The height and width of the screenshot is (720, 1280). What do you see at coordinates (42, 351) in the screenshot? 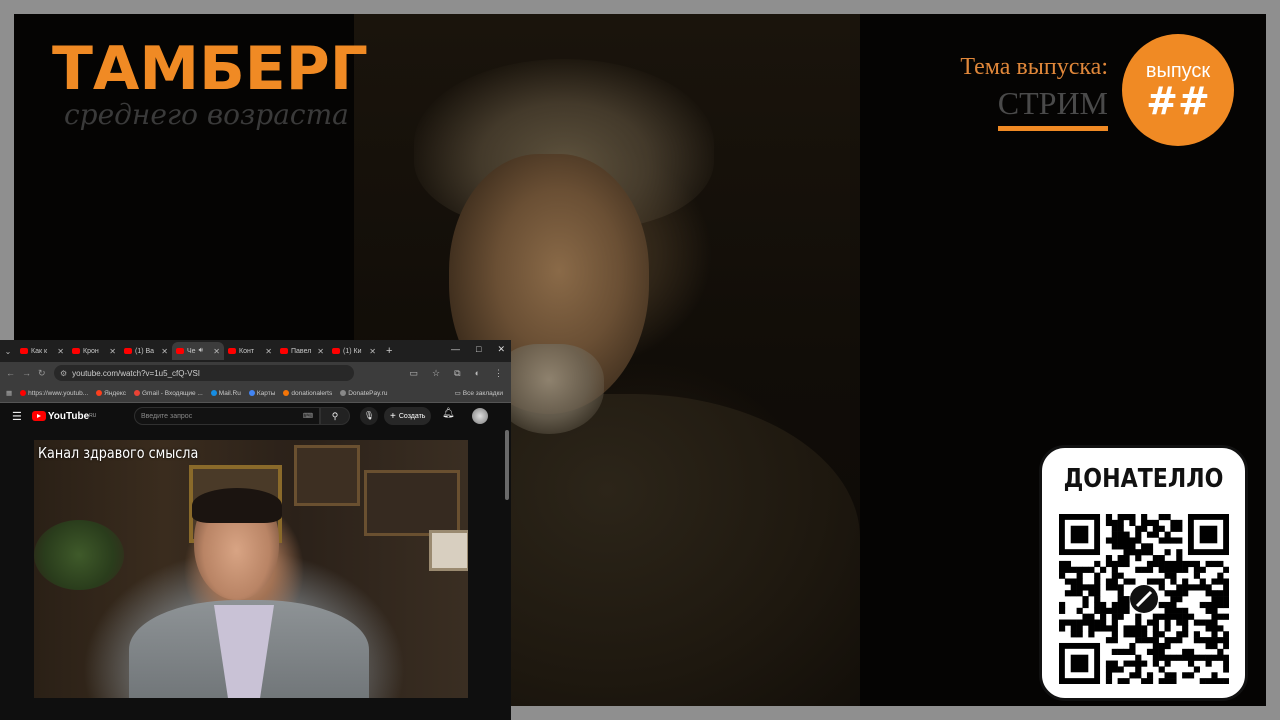
I see `browser-tab: Как к ✕` at bounding box center [42, 351].